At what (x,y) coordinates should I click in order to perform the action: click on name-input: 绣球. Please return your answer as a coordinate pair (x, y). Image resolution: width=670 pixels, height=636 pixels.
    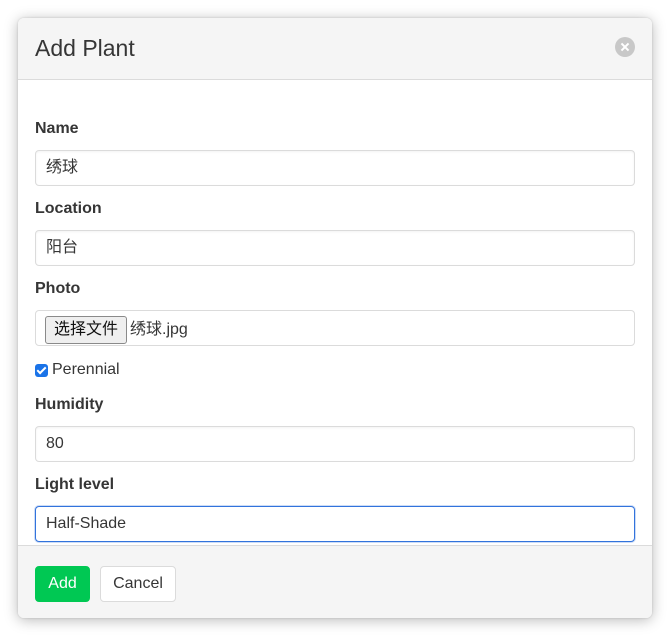
    Looking at the image, I should click on (335, 168).